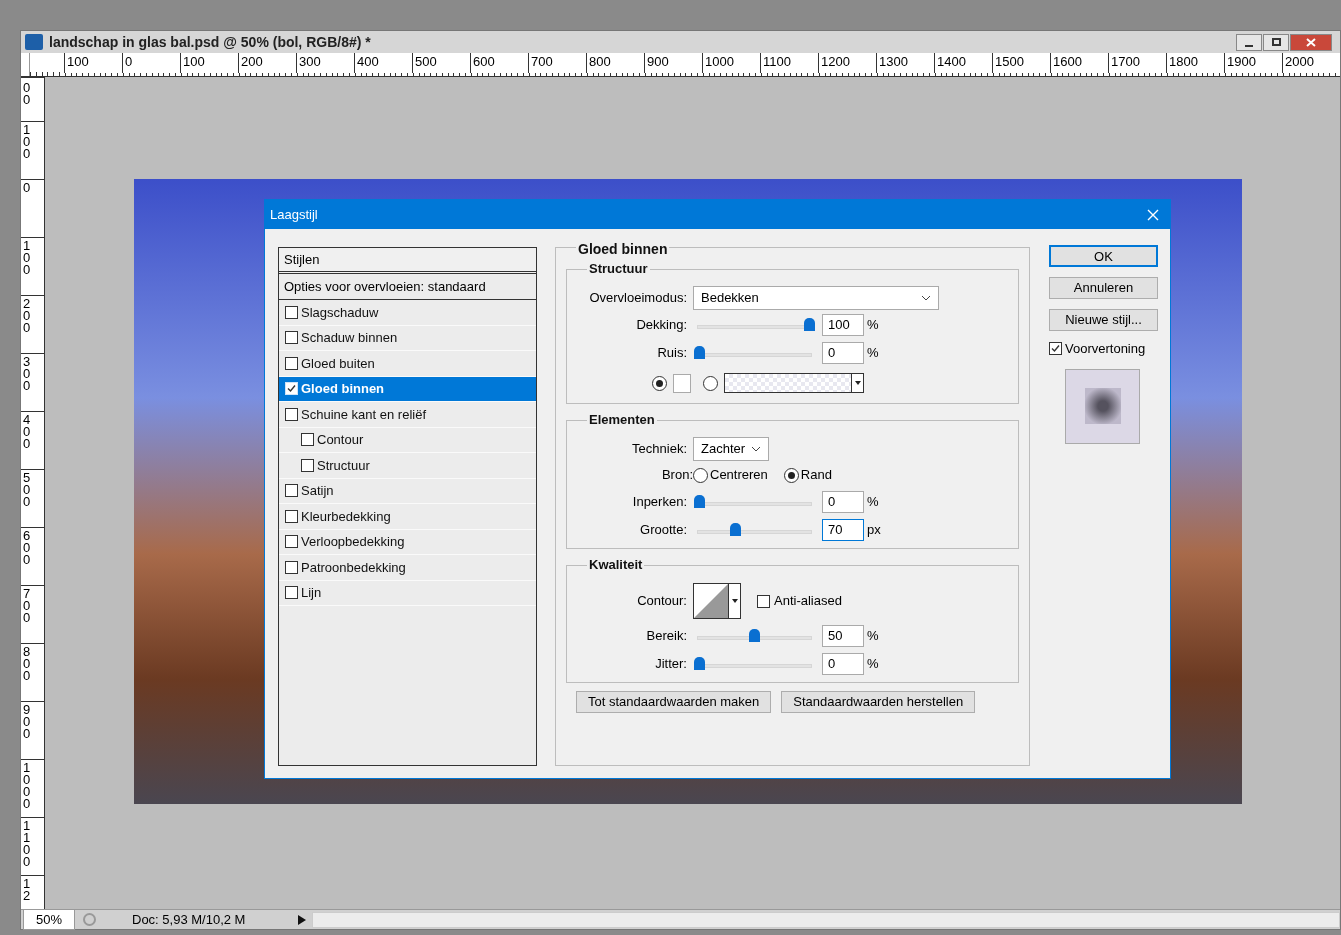  I want to click on ruler-label: 300, so click(32, 382).